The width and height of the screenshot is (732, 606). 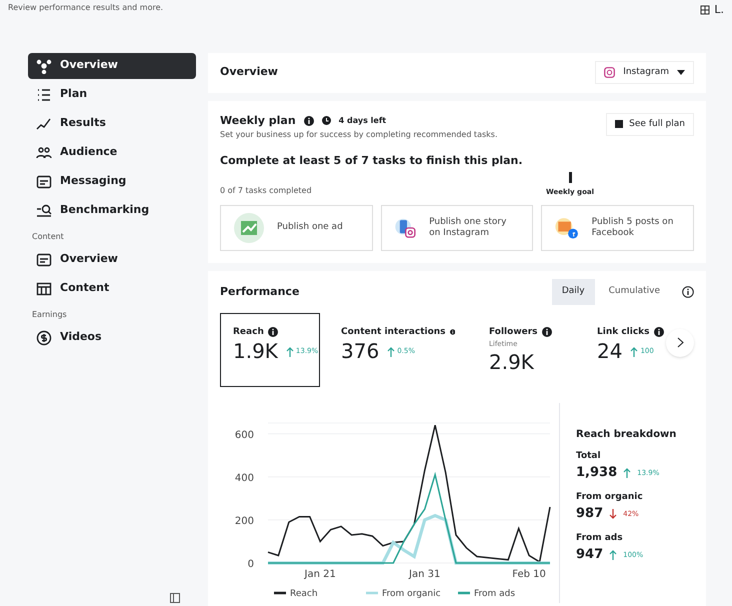 What do you see at coordinates (244, 434) in the screenshot?
I see `axis-label: 600` at bounding box center [244, 434].